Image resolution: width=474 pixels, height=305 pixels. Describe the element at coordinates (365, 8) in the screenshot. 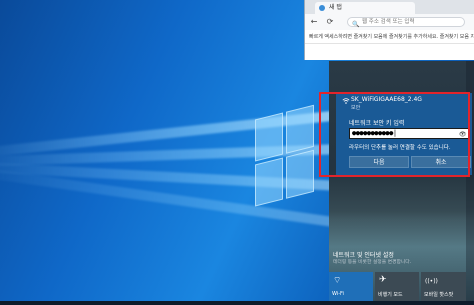

I see `tab-new: 새 탭` at that location.